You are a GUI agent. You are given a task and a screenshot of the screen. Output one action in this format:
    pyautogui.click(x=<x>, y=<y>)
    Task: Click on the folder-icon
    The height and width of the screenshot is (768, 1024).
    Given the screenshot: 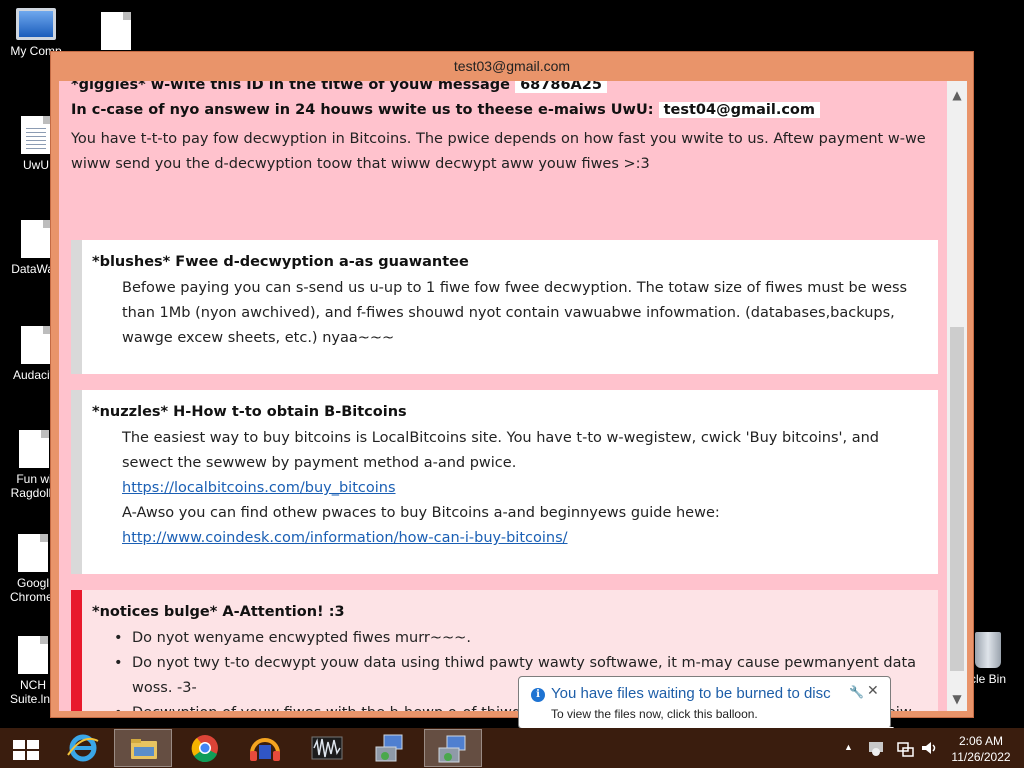 What is the action you would take?
    pyautogui.click(x=144, y=749)
    